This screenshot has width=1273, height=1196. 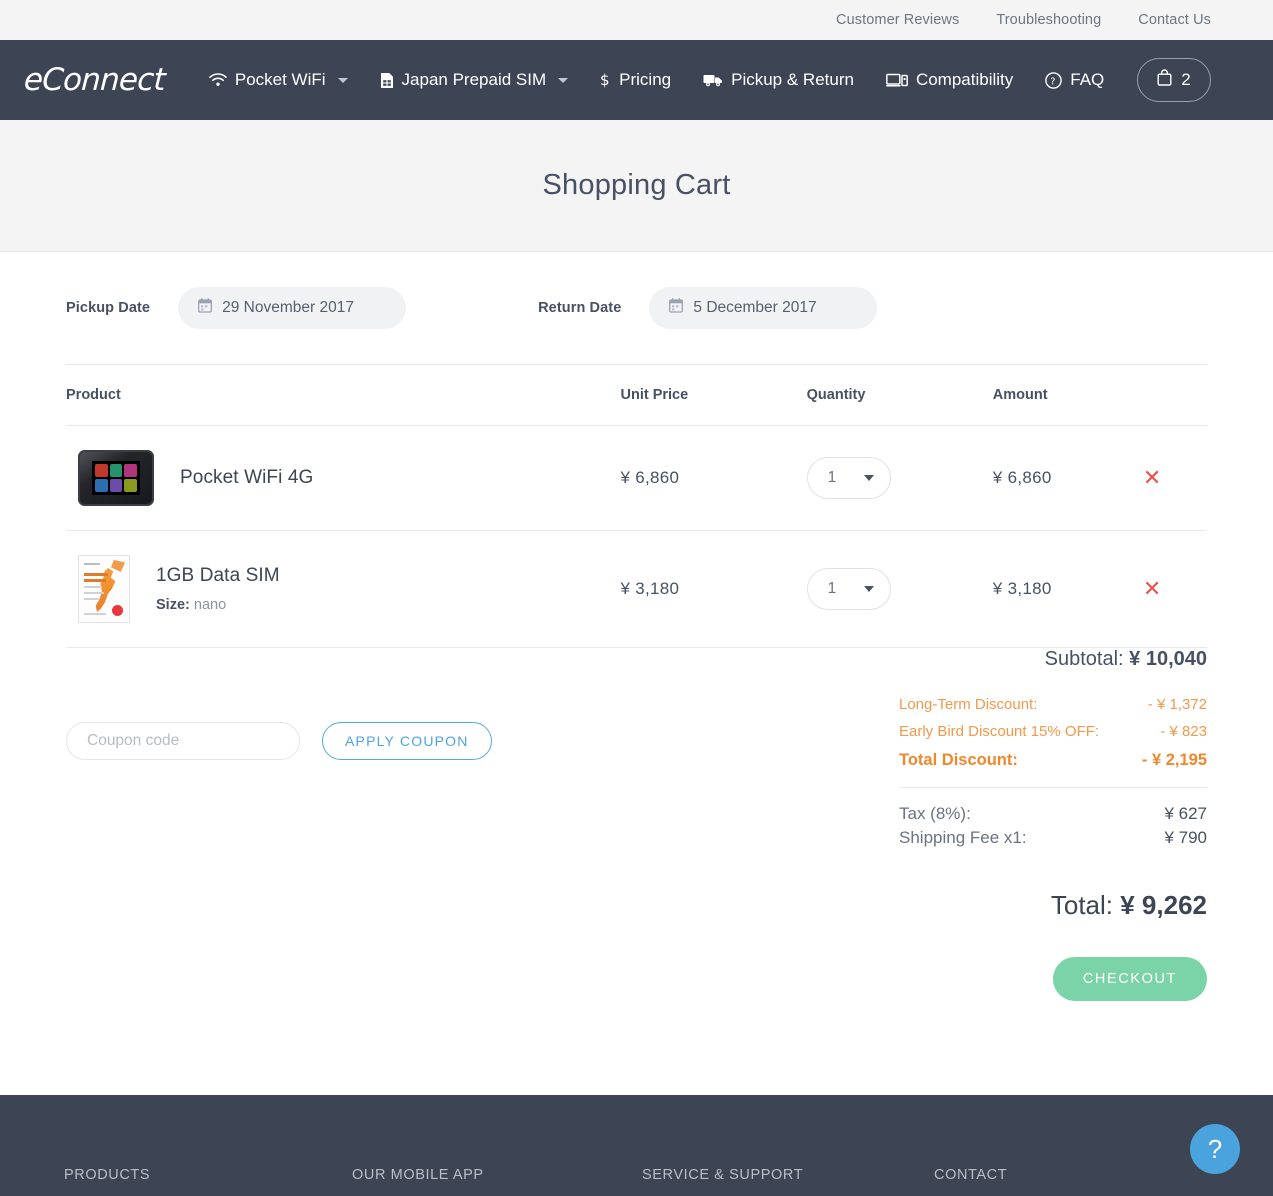 What do you see at coordinates (964, 79) in the screenshot?
I see `nav-item-label: Compatibility` at bounding box center [964, 79].